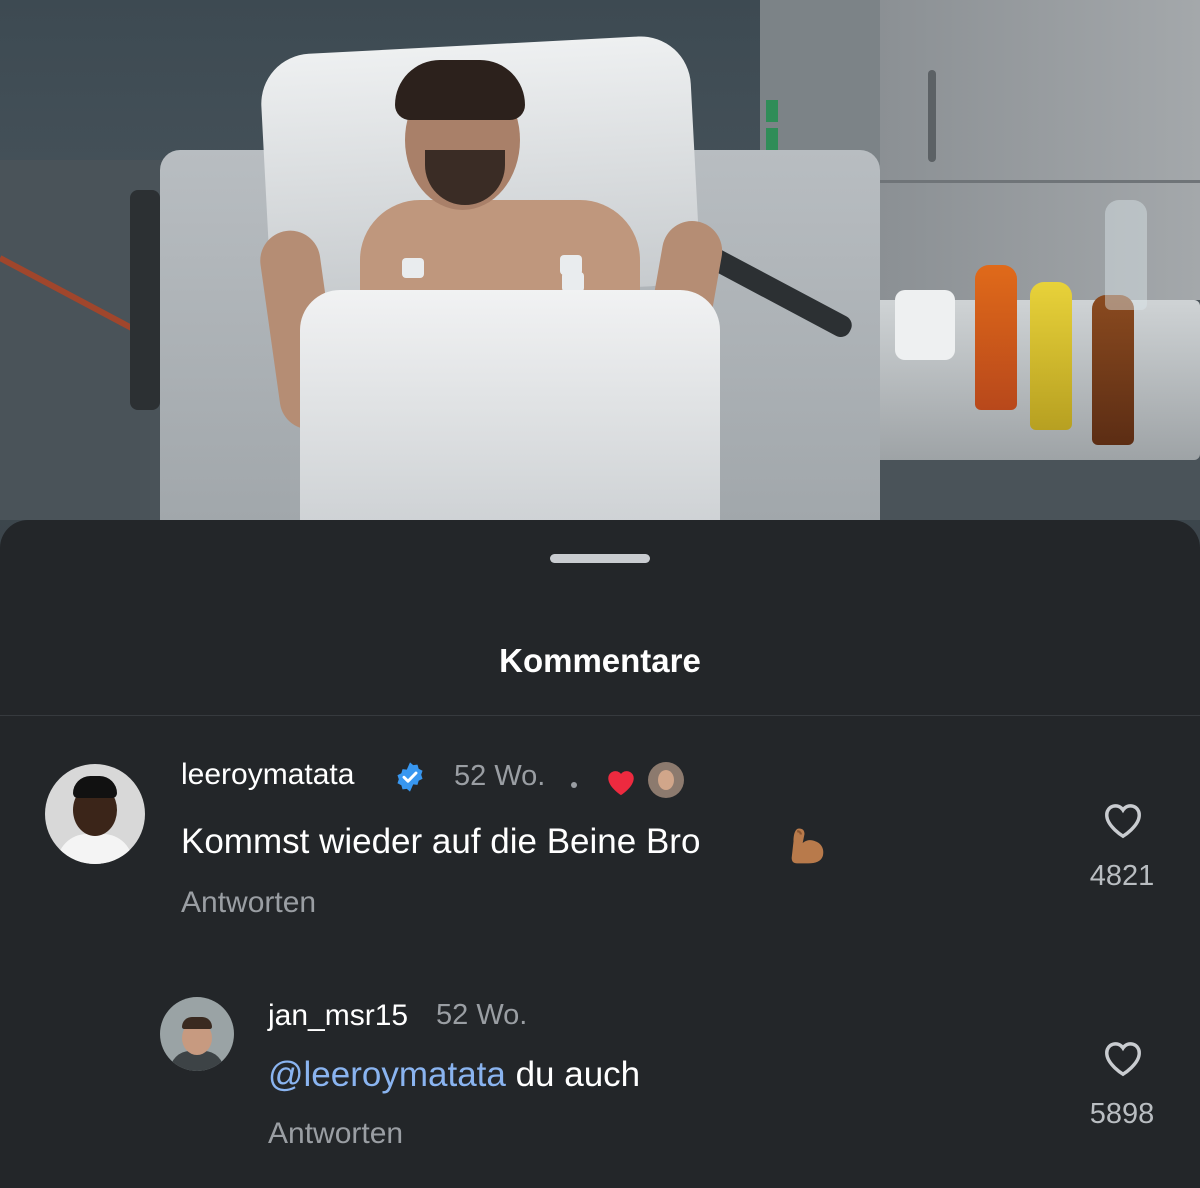  What do you see at coordinates (338, 1016) in the screenshot?
I see `comment-username: jan_msr15` at bounding box center [338, 1016].